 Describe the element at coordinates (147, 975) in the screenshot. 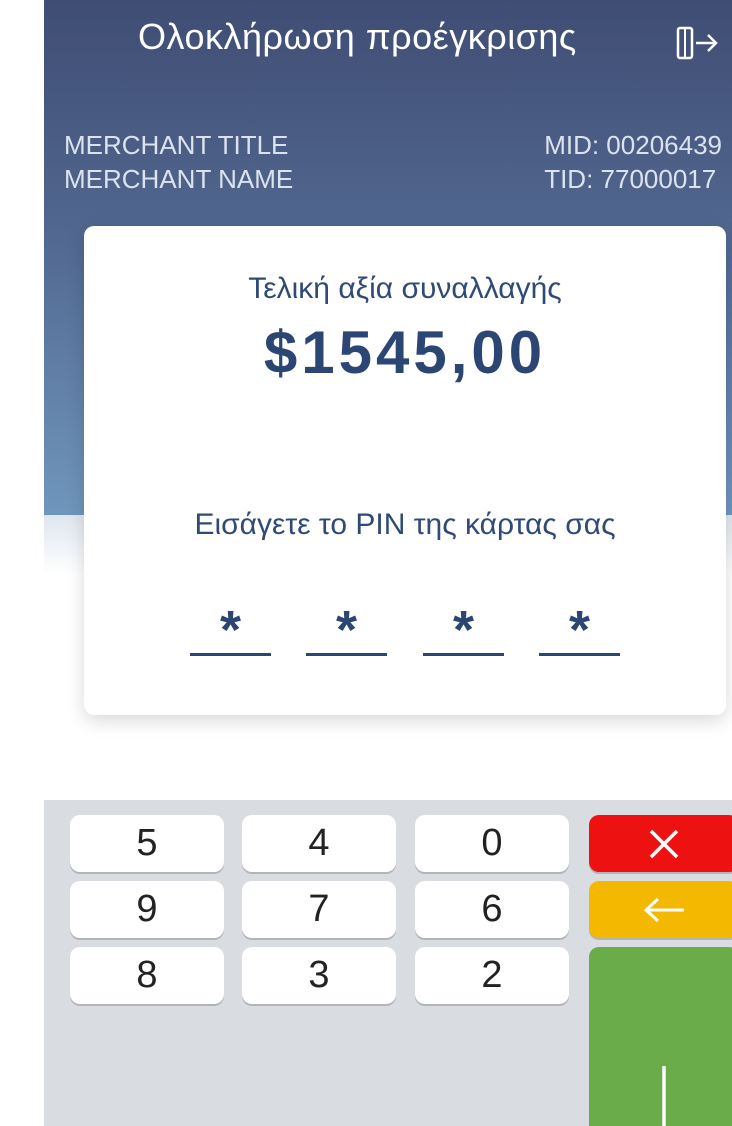

I see `key-8: 8` at that location.